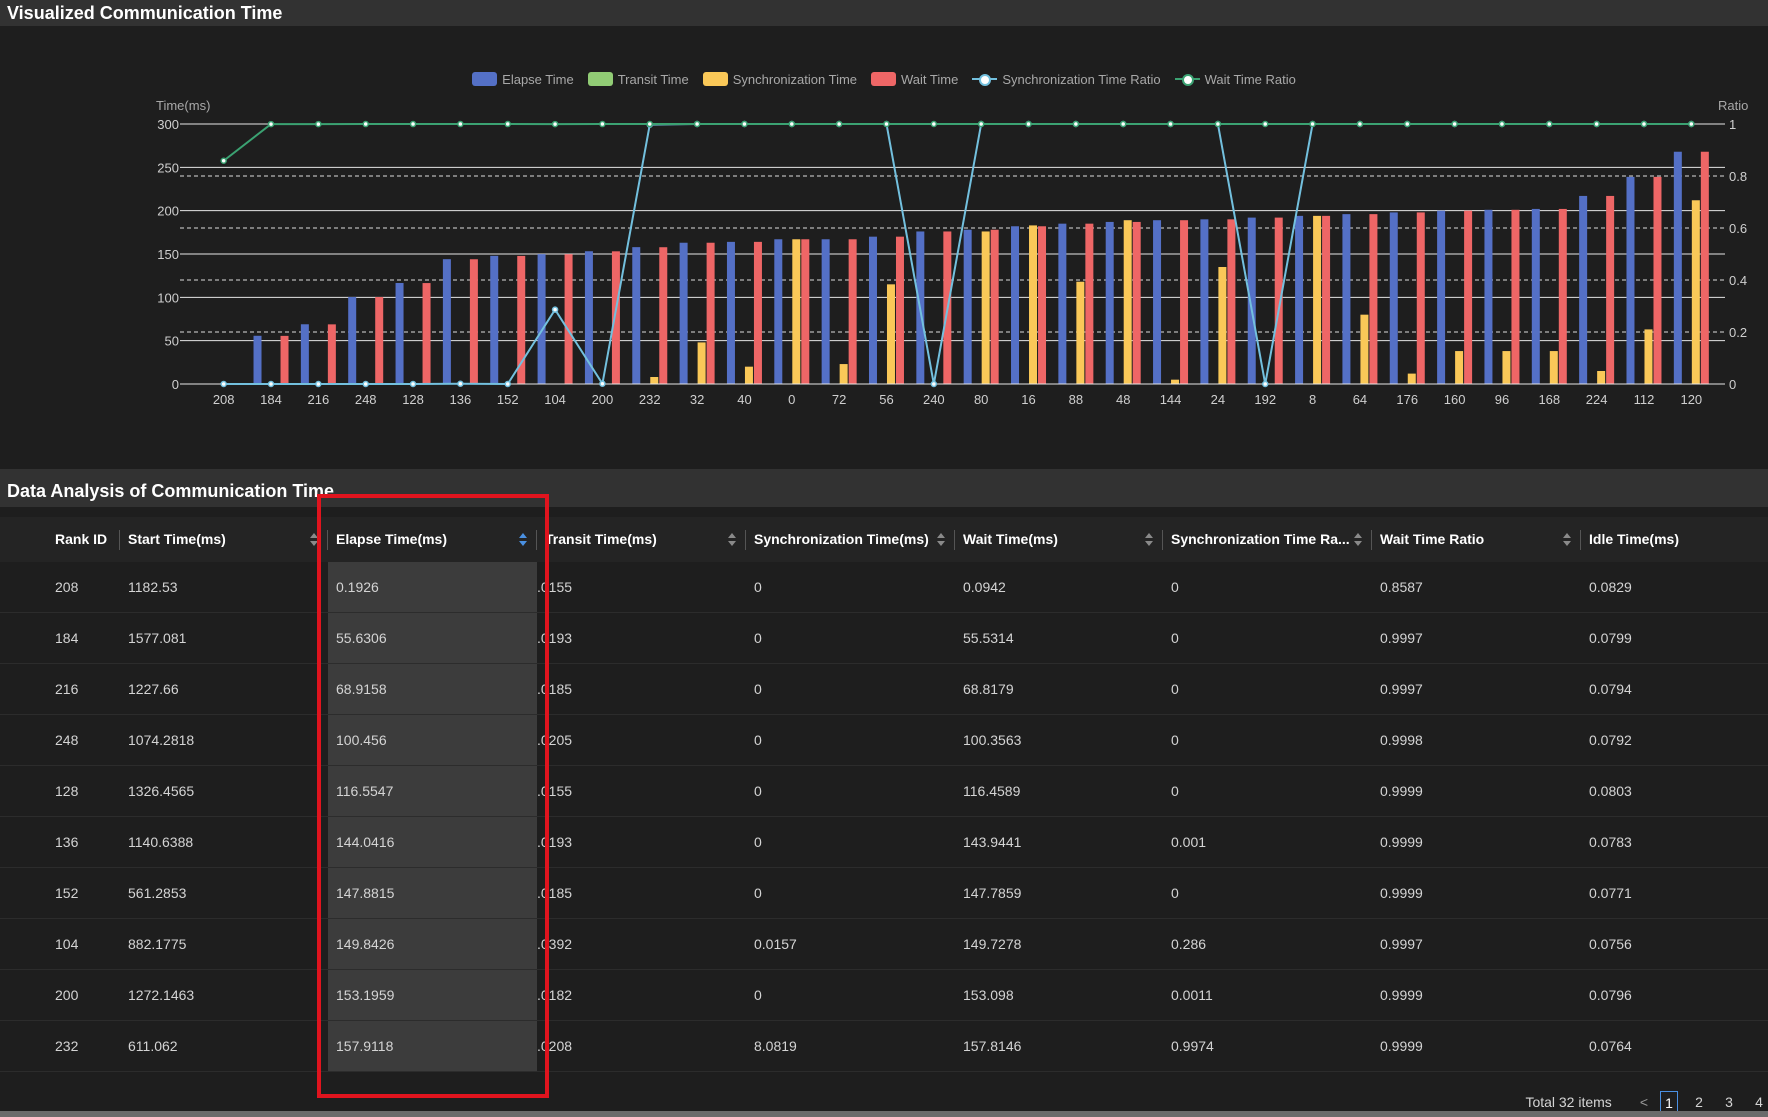 The height and width of the screenshot is (1117, 1768). Describe the element at coordinates (67, 1046) in the screenshot. I see `table-cell: 232` at that location.